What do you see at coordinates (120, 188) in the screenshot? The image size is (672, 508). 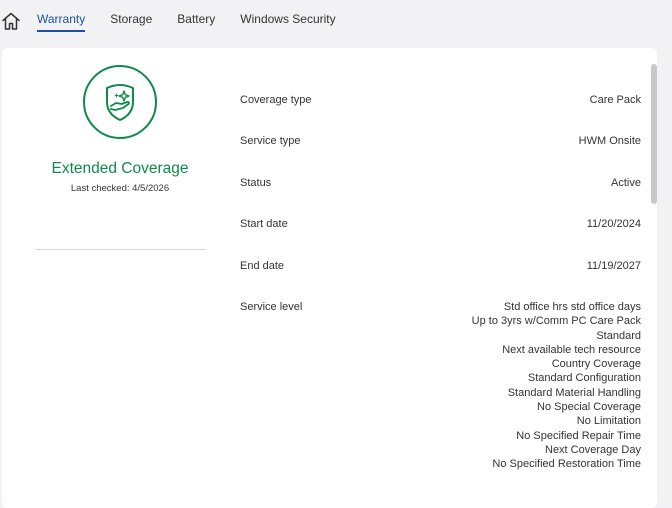 I see `last-checked-text: Last checked: 4/5/2026` at bounding box center [120, 188].